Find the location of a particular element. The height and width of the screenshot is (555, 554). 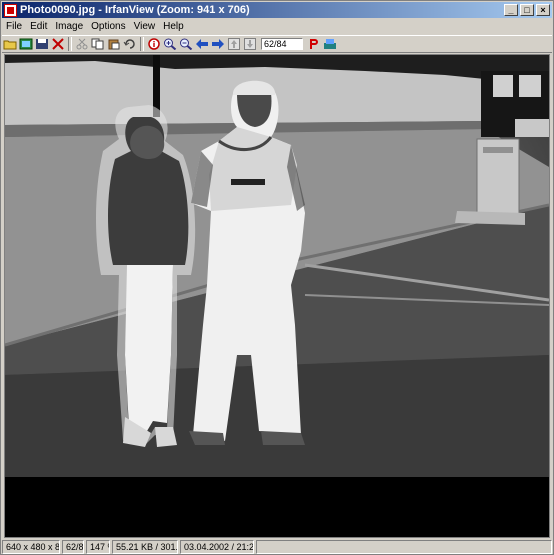

open-icon is located at coordinates (10, 44).